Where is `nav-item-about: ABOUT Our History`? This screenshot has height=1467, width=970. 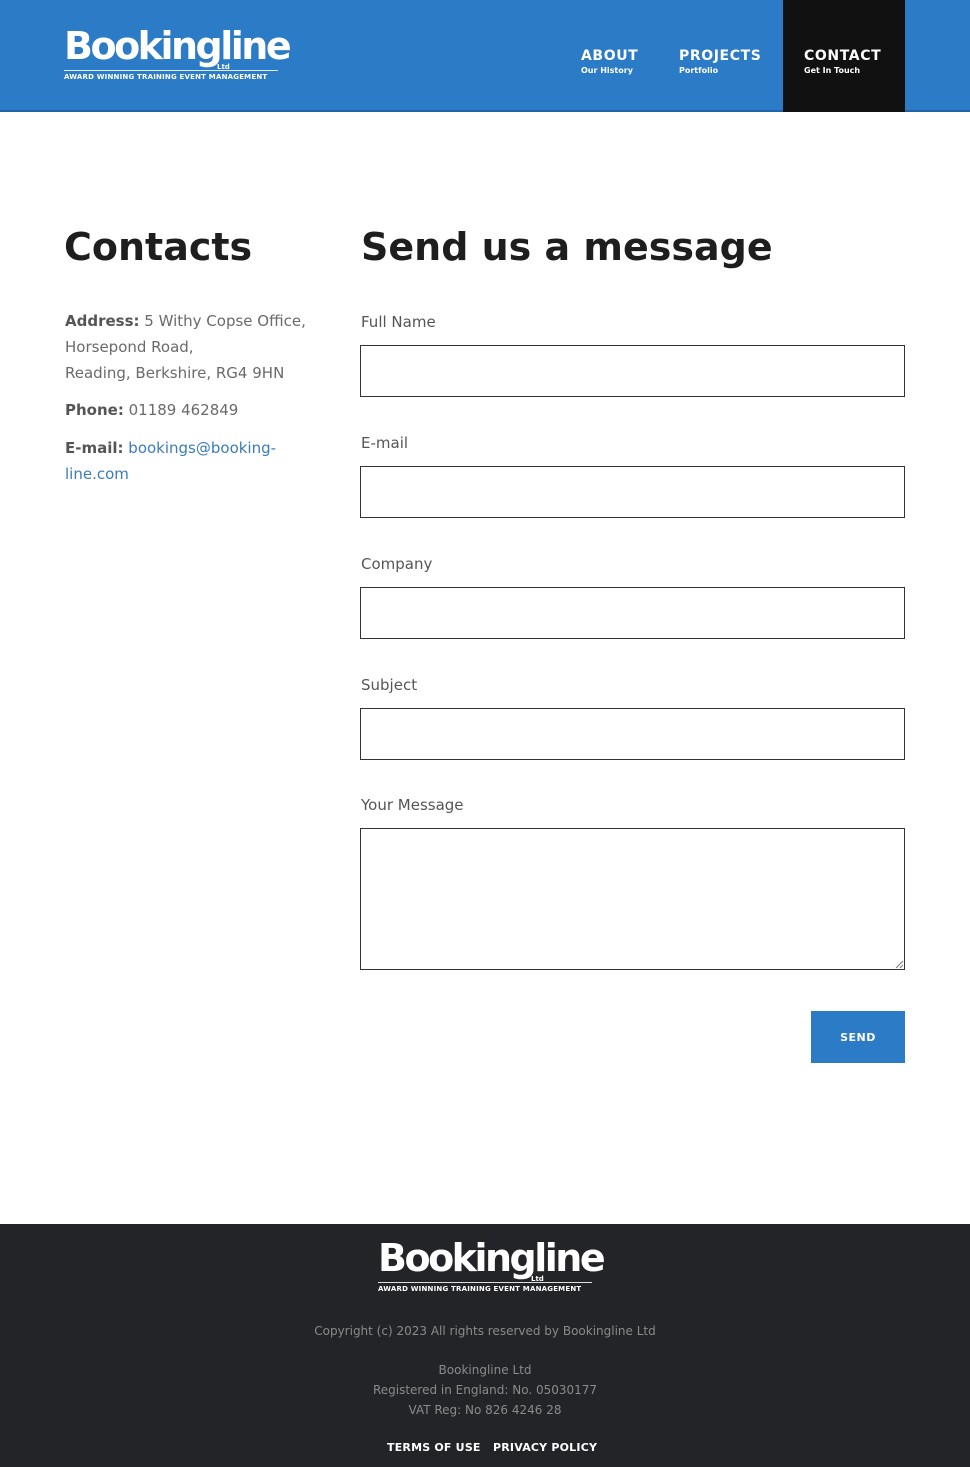 nav-item-about: ABOUT Our History is located at coordinates (613, 56).